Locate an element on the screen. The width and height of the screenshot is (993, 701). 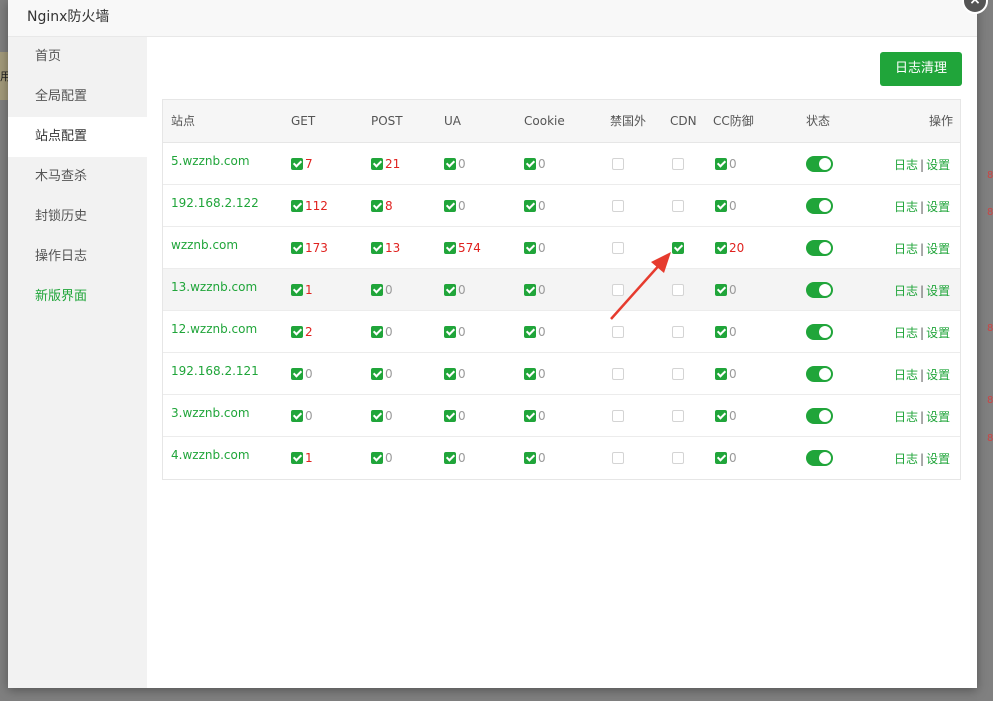
site-link: 3.wzznb.com is located at coordinates (210, 413).